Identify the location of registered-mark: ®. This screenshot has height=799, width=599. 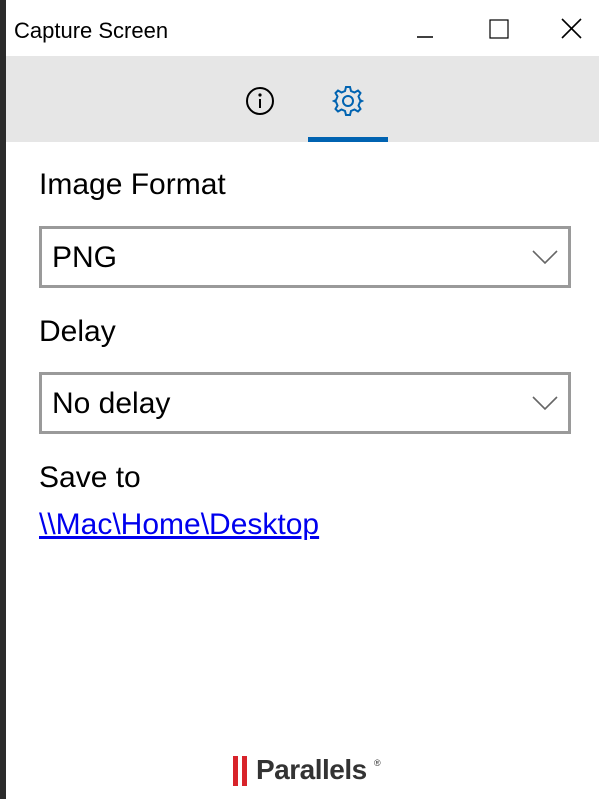
(377, 763).